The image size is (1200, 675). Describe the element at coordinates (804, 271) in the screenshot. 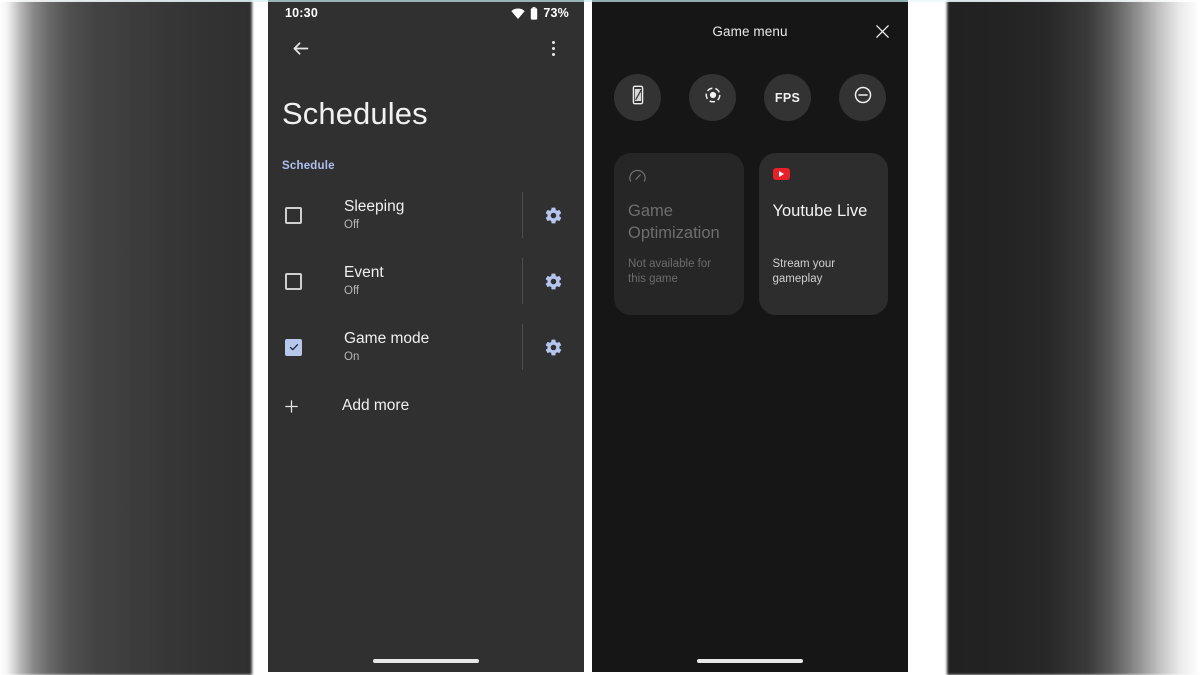

I see `card-subtitle: Stream your gameplay` at that location.